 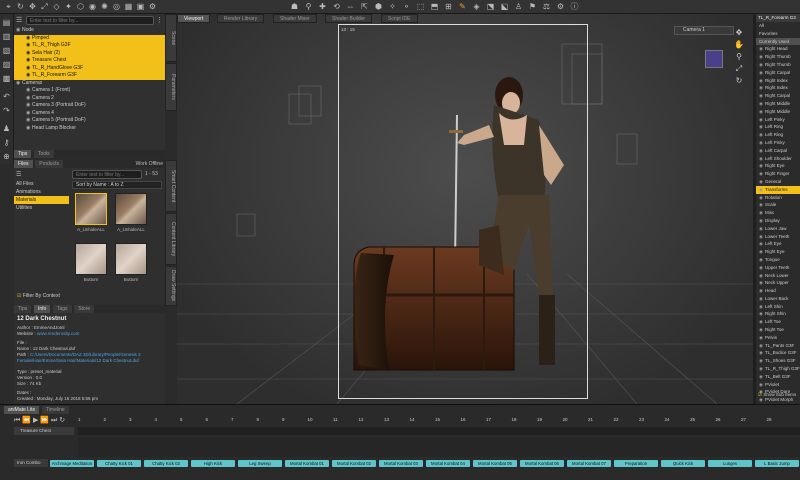 I want to click on scale-tool-icon: ⤢, so click(x=44, y=6).